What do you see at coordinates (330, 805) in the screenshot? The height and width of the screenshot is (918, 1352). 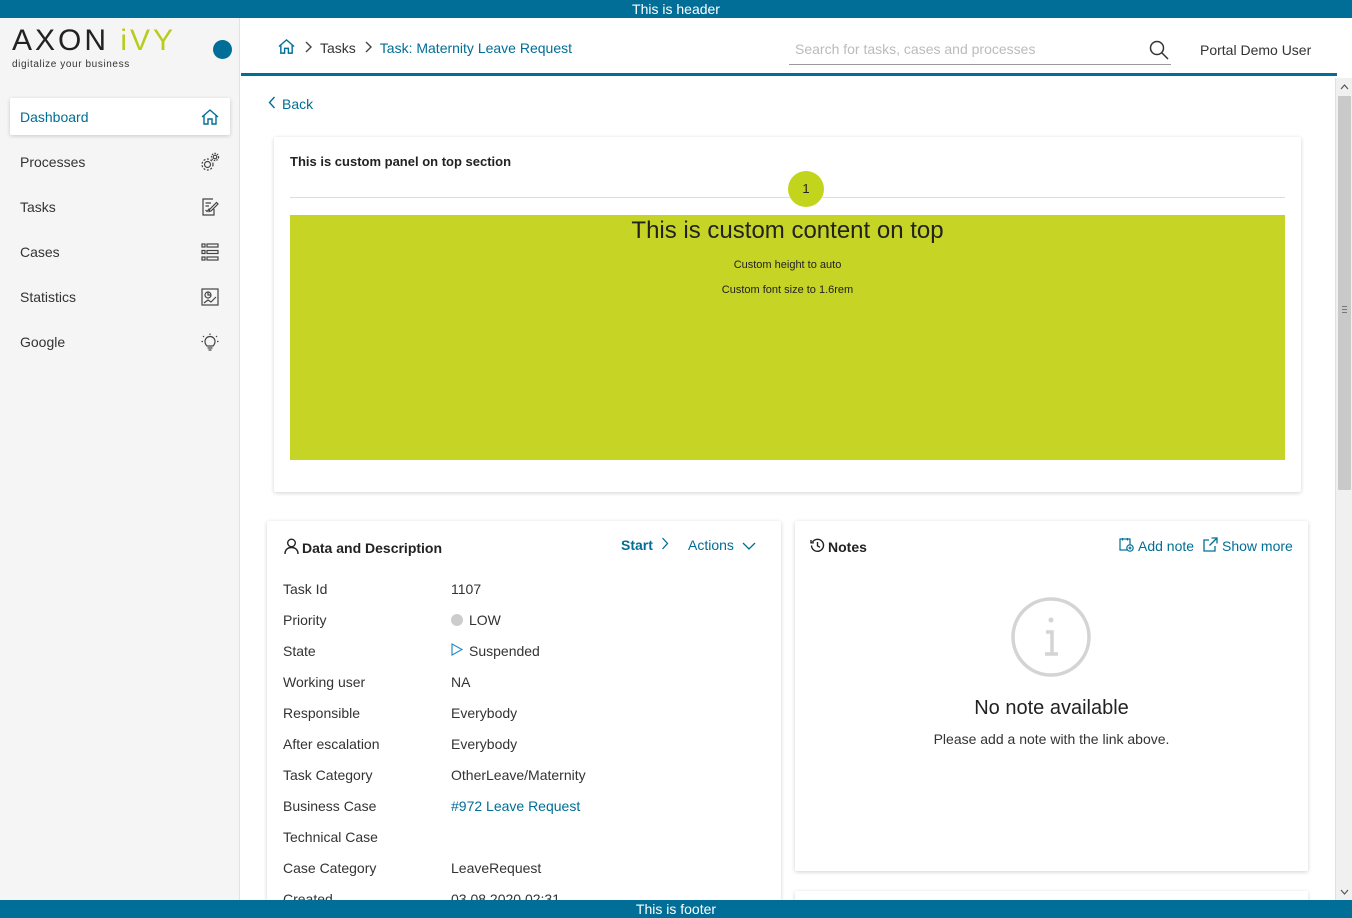 I see `detail-key: Business Case` at bounding box center [330, 805].